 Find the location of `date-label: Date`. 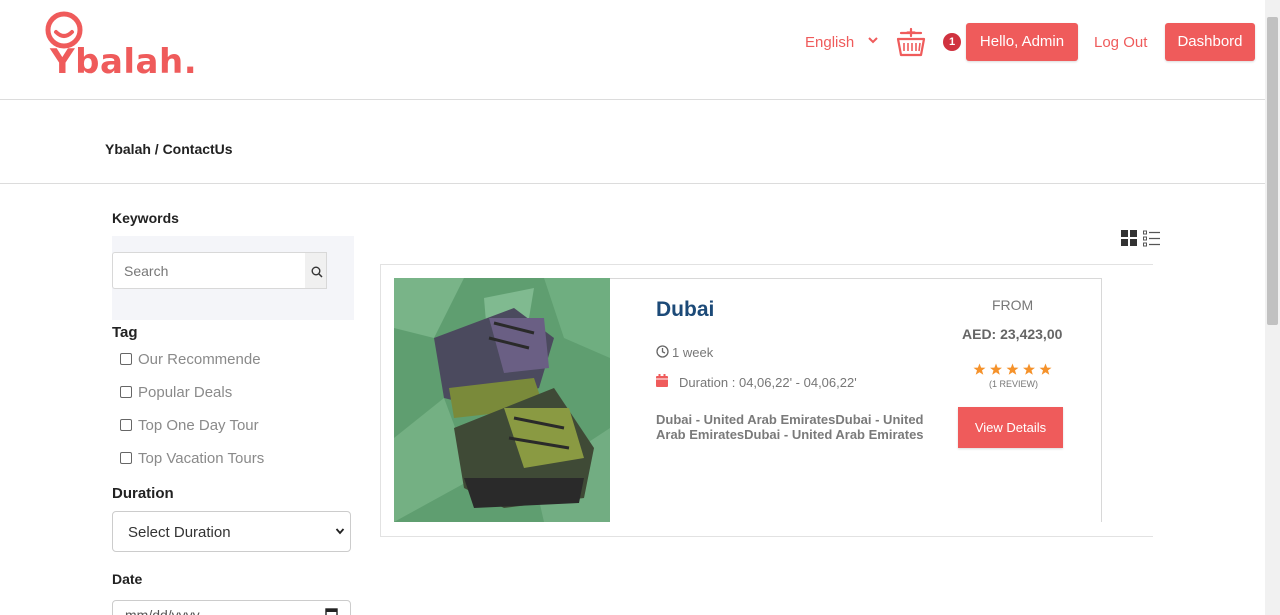

date-label: Date is located at coordinates (127, 579).